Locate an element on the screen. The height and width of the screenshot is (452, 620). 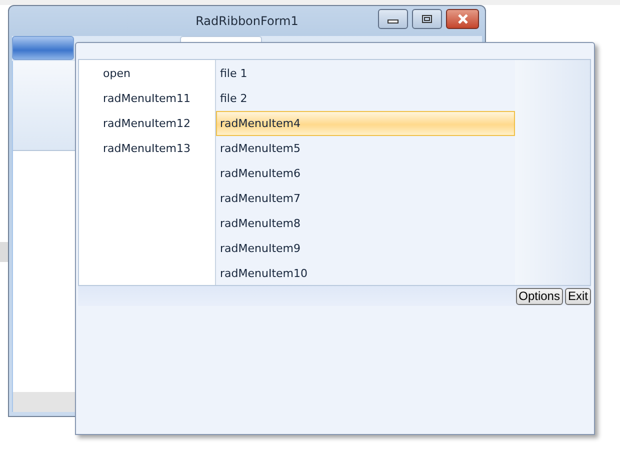
window-title: RadRibbonForm1 is located at coordinates (247, 21).